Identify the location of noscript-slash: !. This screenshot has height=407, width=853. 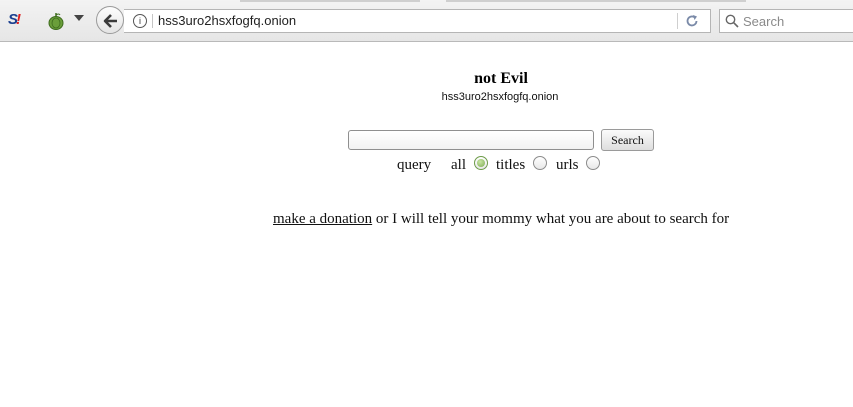
(19, 19).